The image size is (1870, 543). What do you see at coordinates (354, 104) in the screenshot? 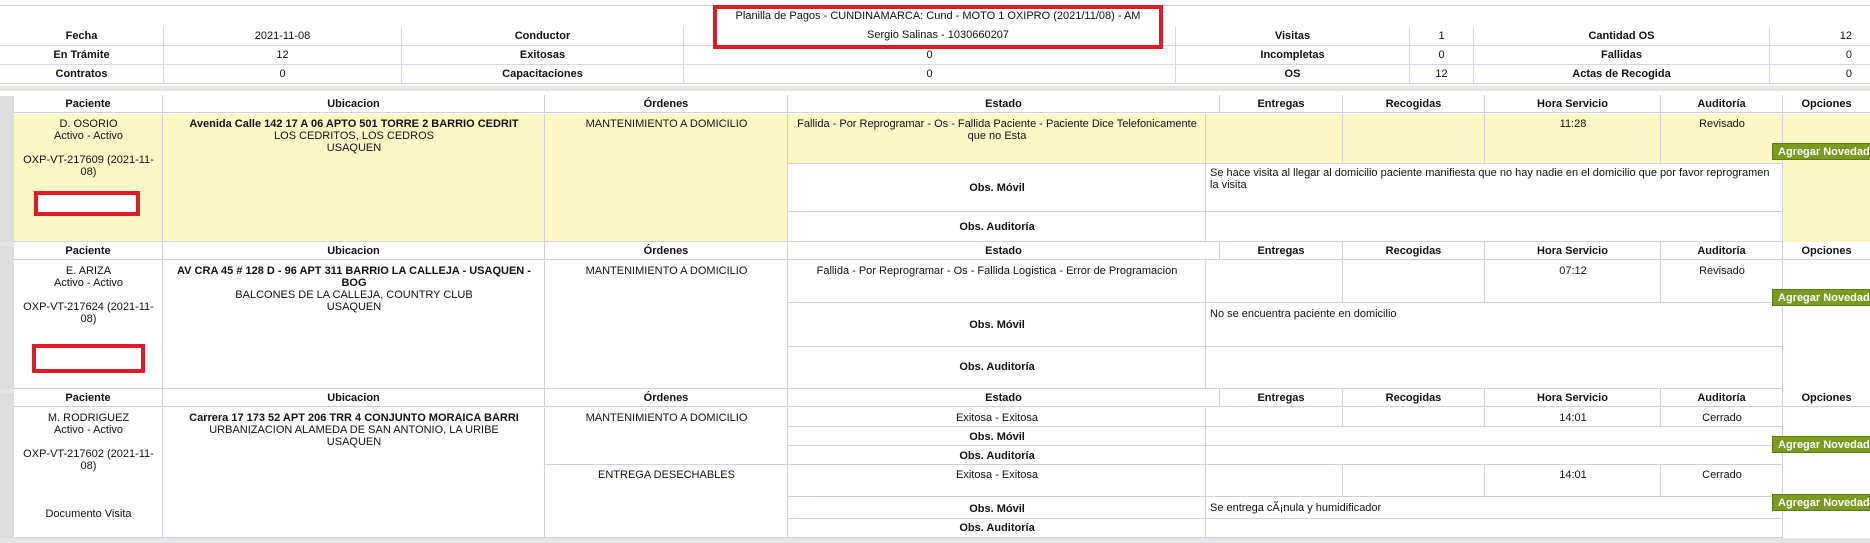
I see `header-ubicacion: Ubicacion` at bounding box center [354, 104].